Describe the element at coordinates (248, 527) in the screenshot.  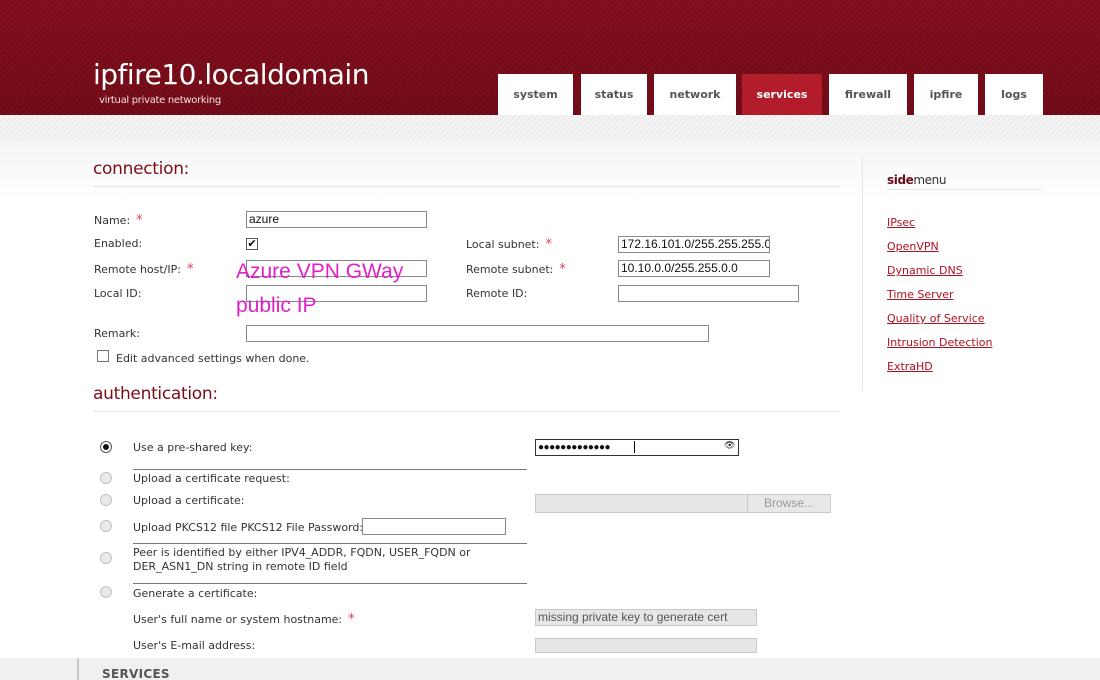
I see `pkcs12-label: Upload PKCS12 file PKCS12 File Password:` at that location.